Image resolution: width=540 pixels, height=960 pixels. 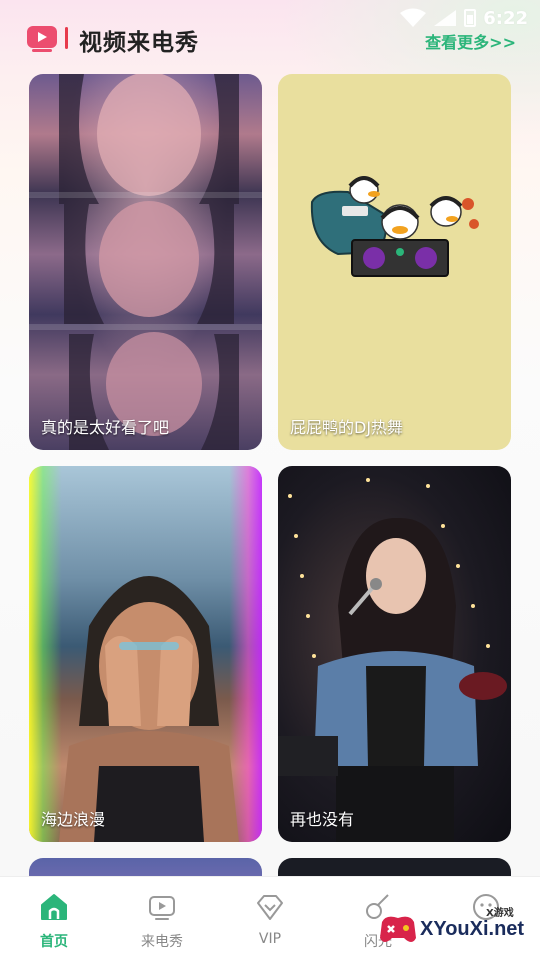 I want to click on watermark: X游戏 XYouXi.net, so click(x=456, y=928).